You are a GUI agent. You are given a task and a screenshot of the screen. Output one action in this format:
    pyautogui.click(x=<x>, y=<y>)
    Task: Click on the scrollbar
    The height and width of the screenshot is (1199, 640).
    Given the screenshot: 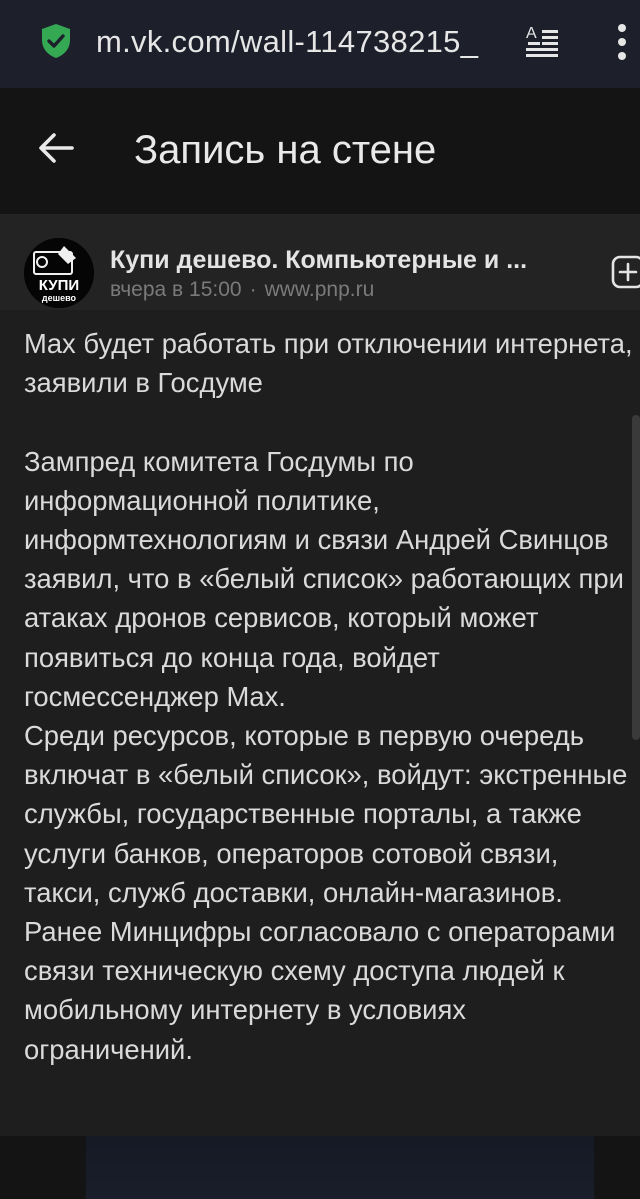 What is the action you would take?
    pyautogui.click(x=636, y=577)
    